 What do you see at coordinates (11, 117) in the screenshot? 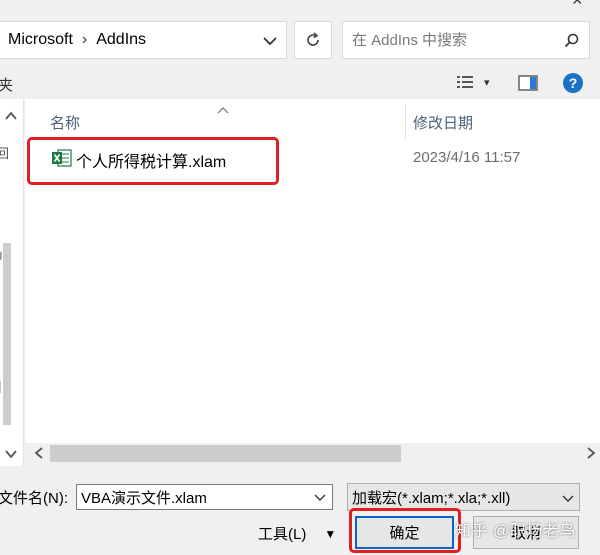
I see `nav-scroll-up-icon` at bounding box center [11, 117].